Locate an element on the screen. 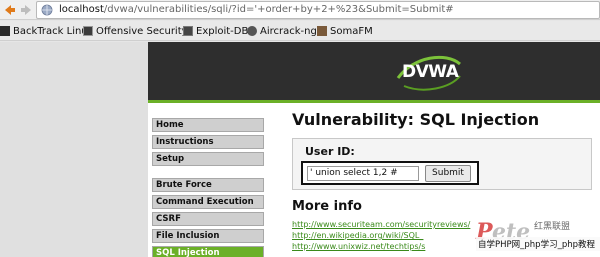 The height and width of the screenshot is (257, 600). more-info-link: http://en.wikipedia.org/wiki/SQL_ is located at coordinates (357, 235).